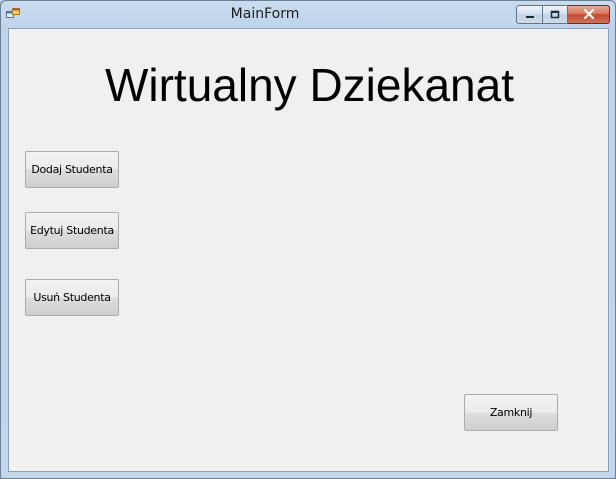 This screenshot has width=616, height=479. What do you see at coordinates (265, 14) in the screenshot?
I see `window-title: MainForm` at bounding box center [265, 14].